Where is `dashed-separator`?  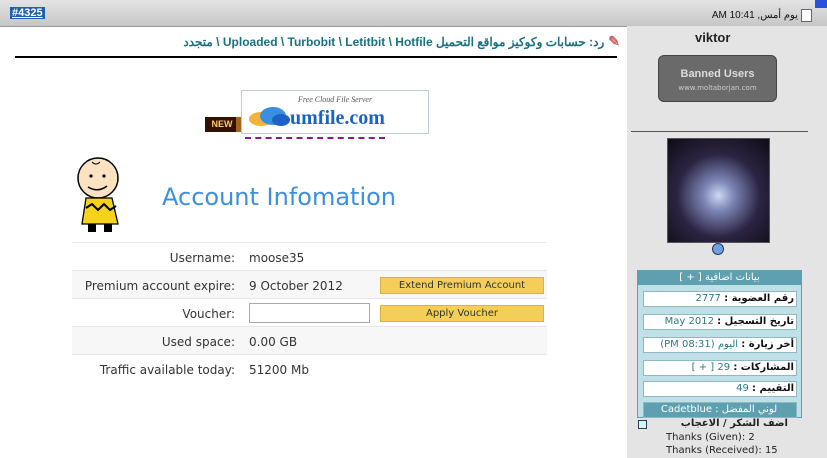
dashed-separator is located at coordinates (315, 138).